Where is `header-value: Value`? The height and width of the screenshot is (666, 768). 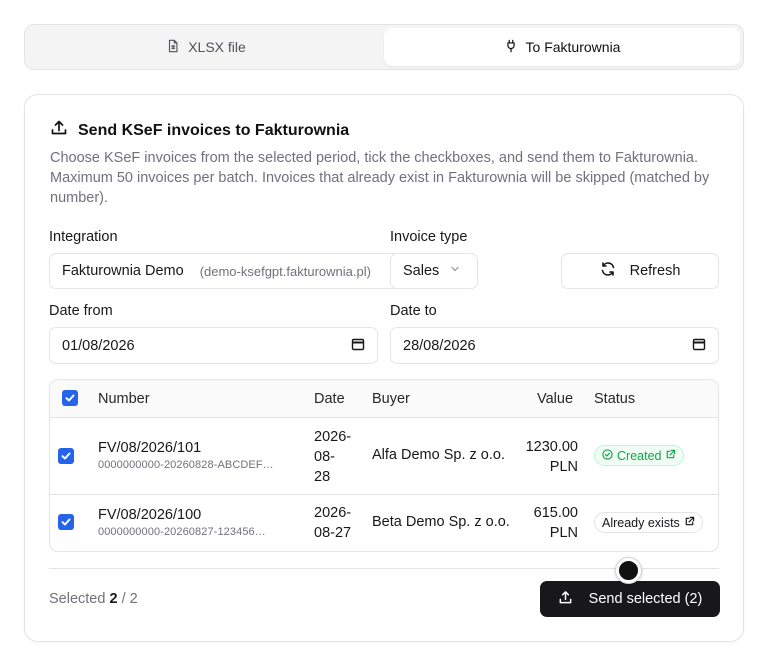 header-value: Value is located at coordinates (555, 399).